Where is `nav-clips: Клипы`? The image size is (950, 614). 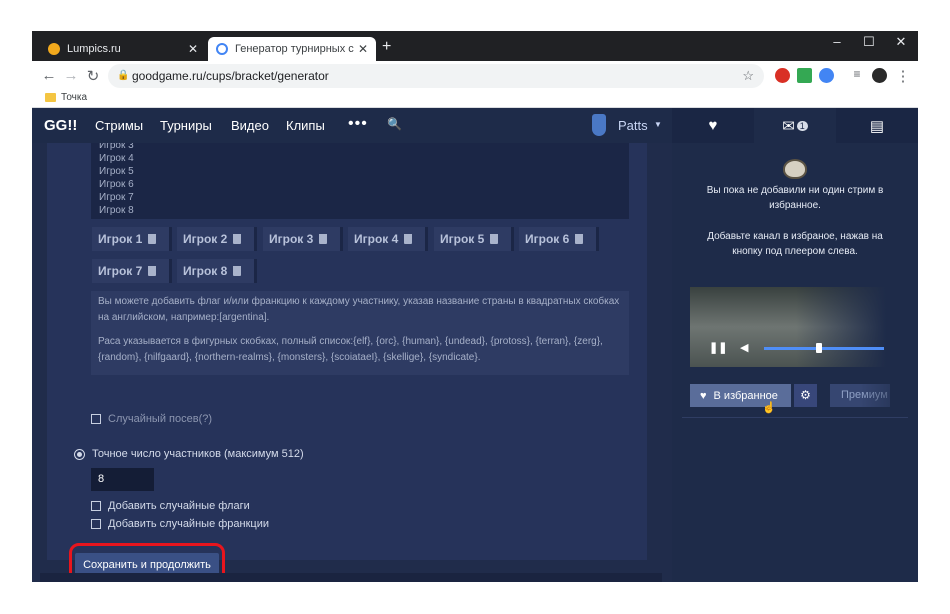 nav-clips: Клипы is located at coordinates (305, 125).